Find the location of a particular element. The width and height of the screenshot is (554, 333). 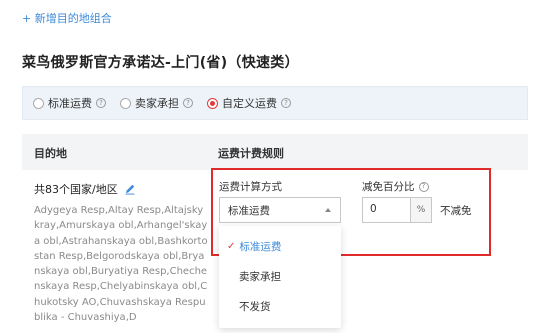

table-header: 目的地 运费计费规则 is located at coordinates (275, 152).